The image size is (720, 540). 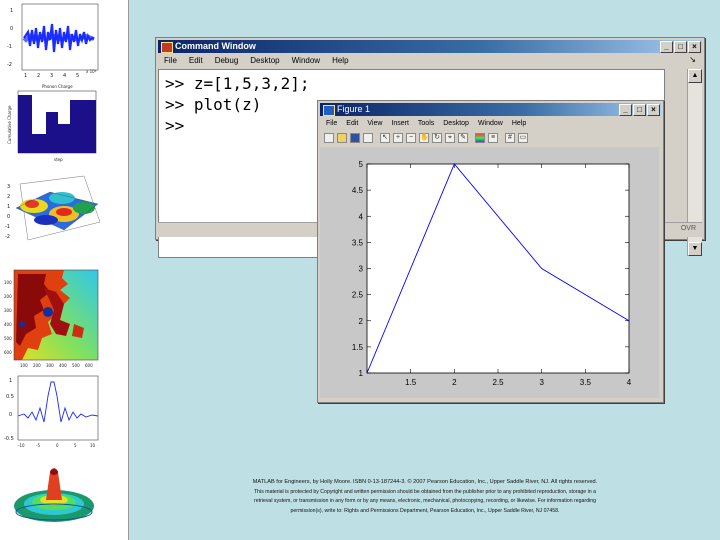 I want to click on y-tick-label: 2.5, so click(x=358, y=295).